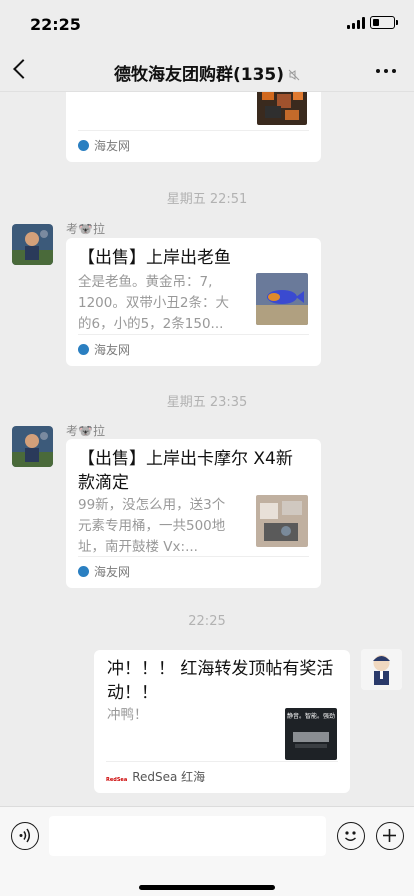  I want to click on card-title: 【出售】上岸出卡摩尔 X4新 款滴定, so click(196, 471).